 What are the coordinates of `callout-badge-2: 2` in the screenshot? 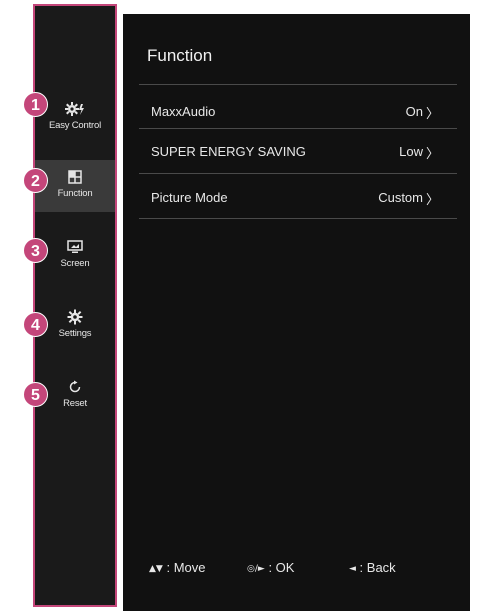 It's located at (35, 180).